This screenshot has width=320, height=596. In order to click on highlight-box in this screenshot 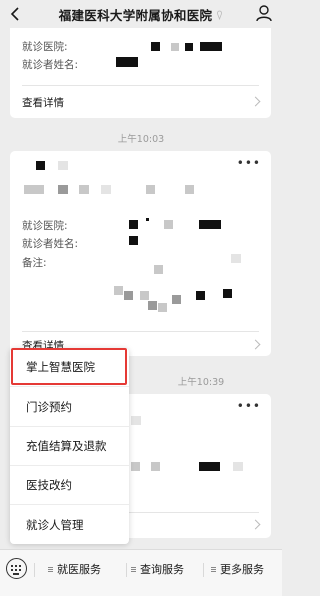, I will do `click(69, 366)`.